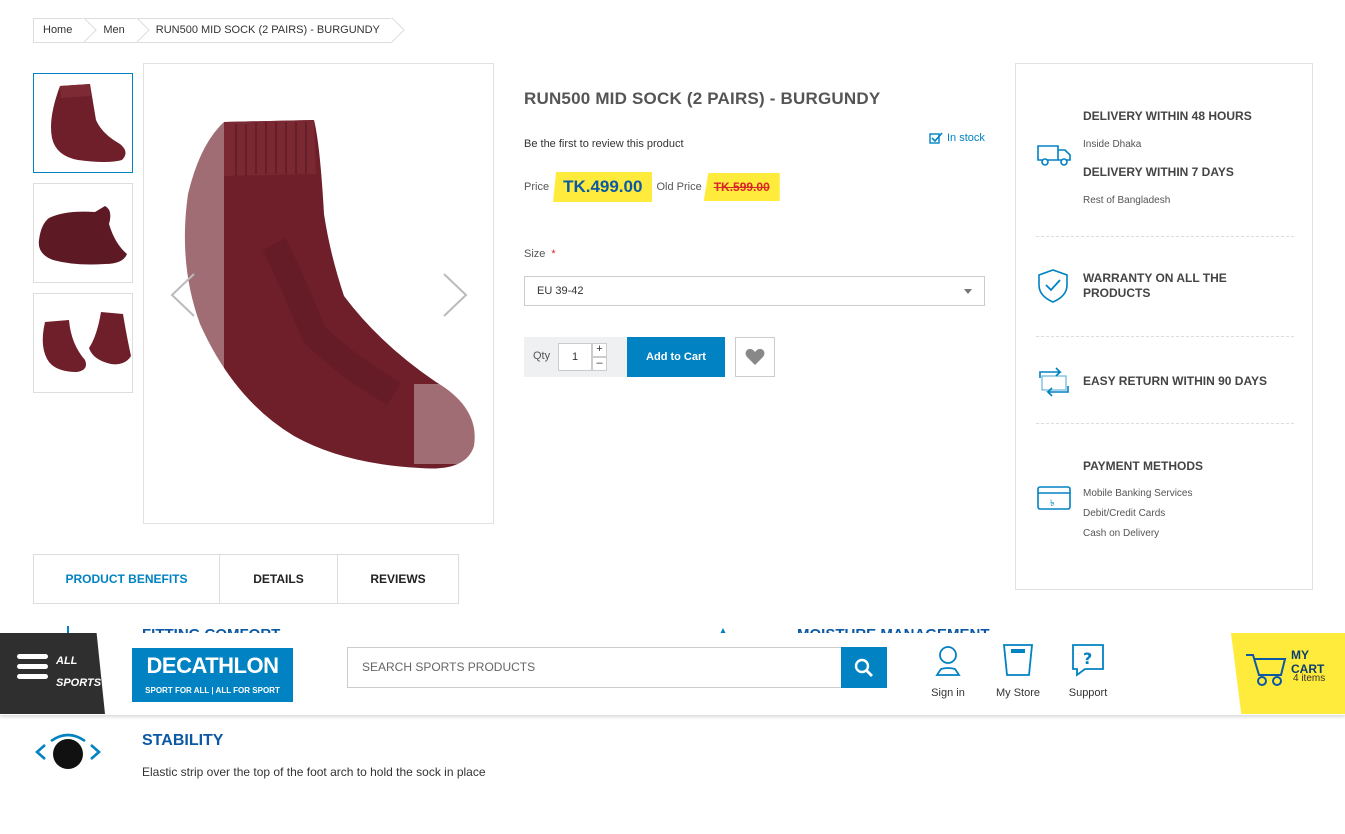 This screenshot has width=1345, height=834. Describe the element at coordinates (542, 356) in the screenshot. I see `qty-label: Qty` at that location.